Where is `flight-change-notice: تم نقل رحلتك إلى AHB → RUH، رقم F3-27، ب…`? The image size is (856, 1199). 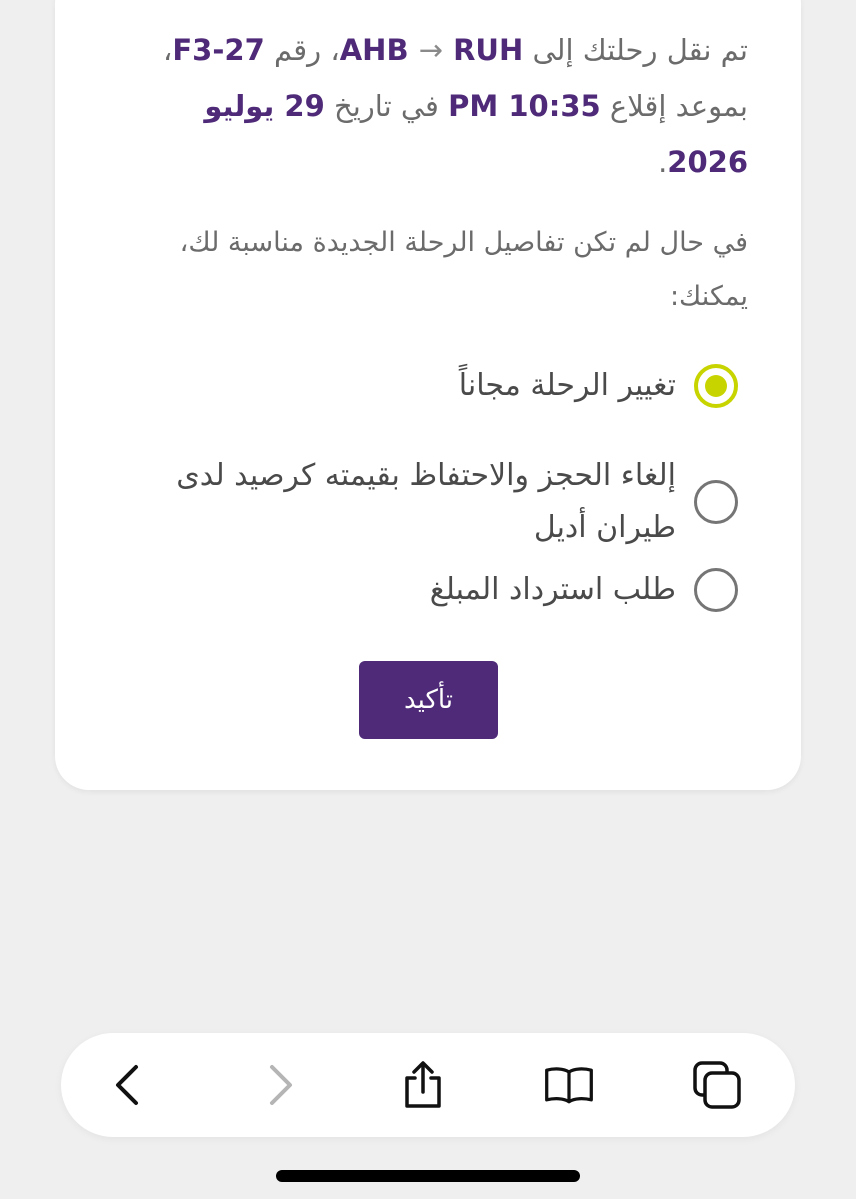 flight-change-notice: تم نقل رحلتك إلى AHB → RUH، رقم F3-27، ب… is located at coordinates (443, 106).